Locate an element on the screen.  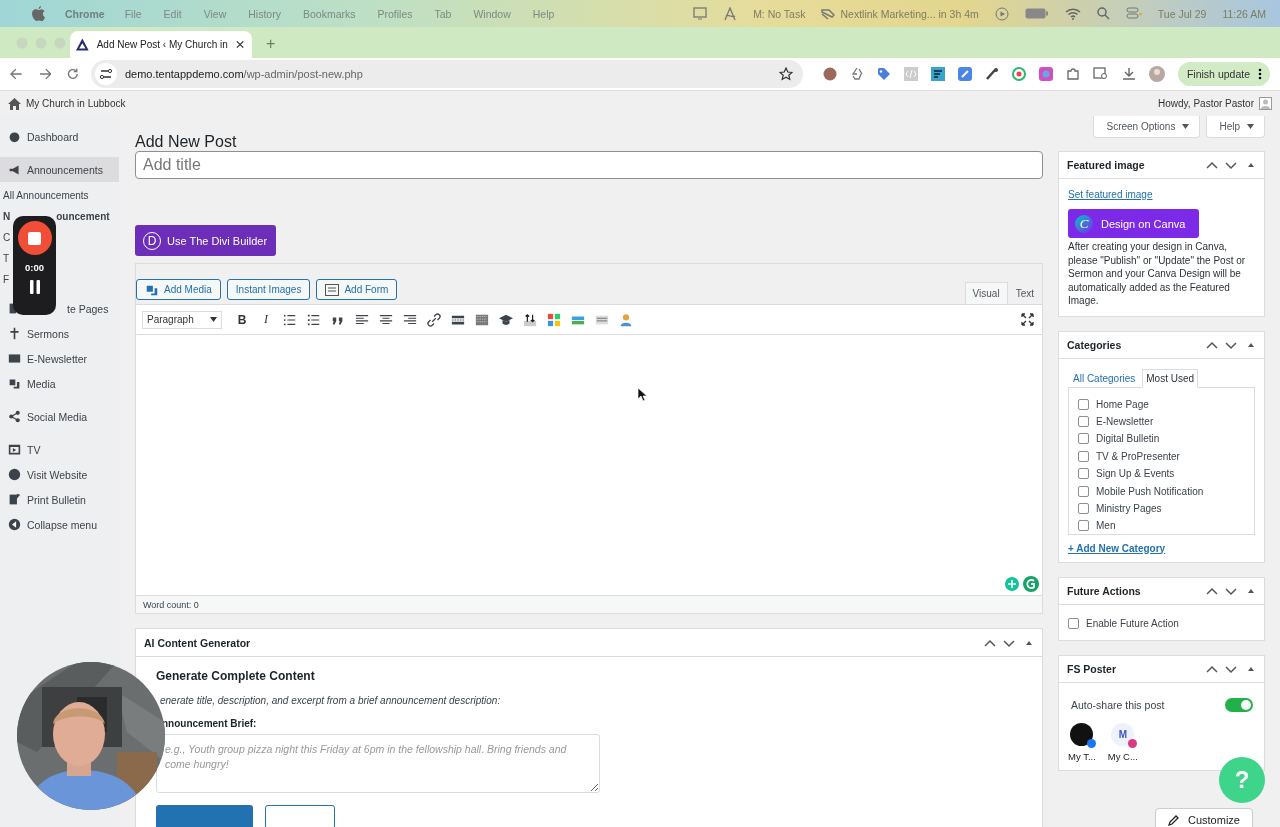
address-bar: demo.tentappdemo.com/wp-admin/post-new.php is located at coordinates (446, 74).